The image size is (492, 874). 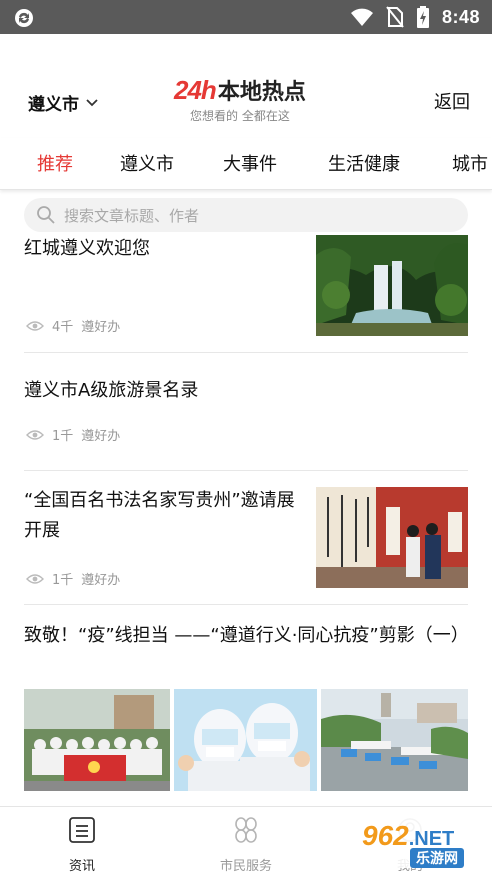 What do you see at coordinates (246, 844) in the screenshot?
I see `tab-services: 市民服务` at bounding box center [246, 844].